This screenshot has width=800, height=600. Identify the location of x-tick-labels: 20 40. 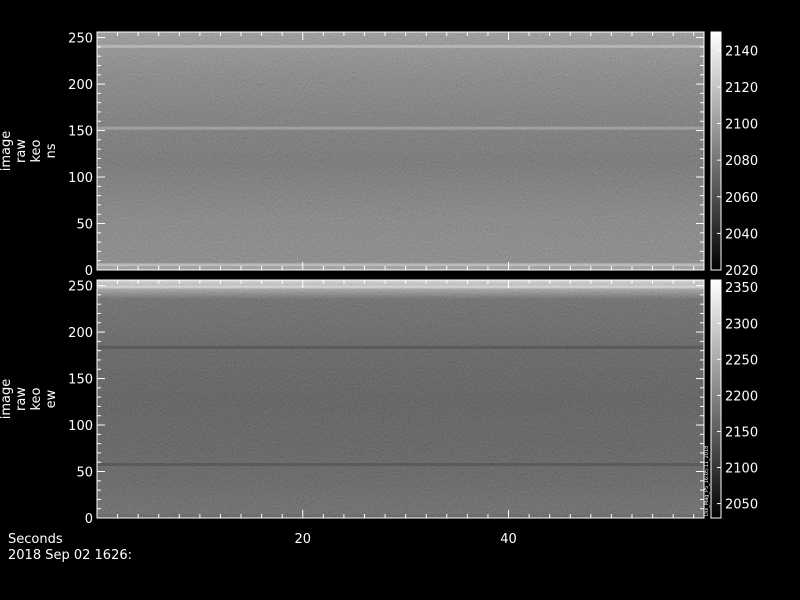
(405, 539).